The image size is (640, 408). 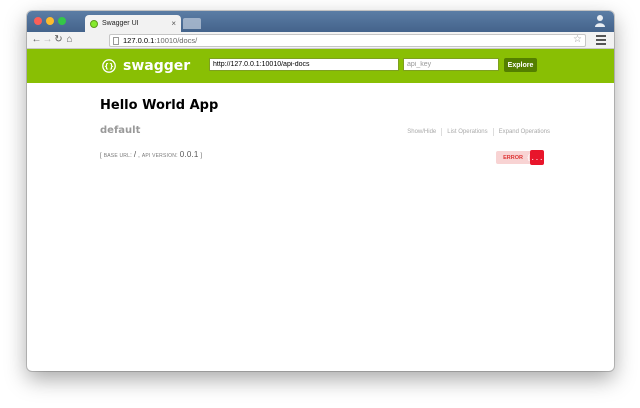 I want to click on swagger-logo-text: swagger, so click(x=157, y=66).